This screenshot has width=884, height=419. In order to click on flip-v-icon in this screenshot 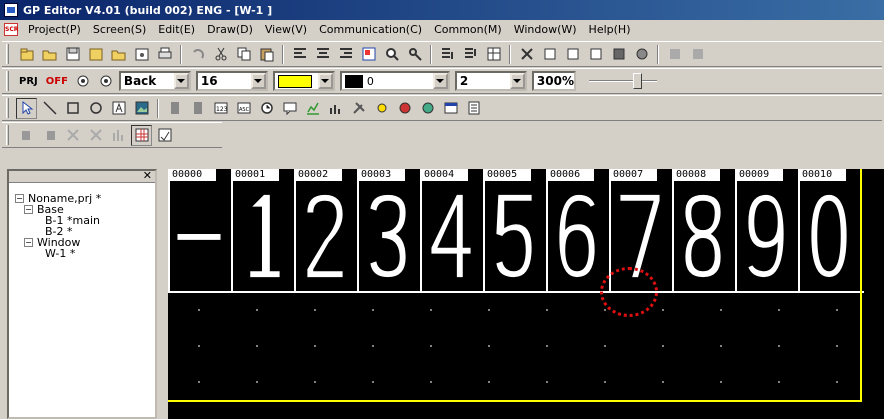, I will do `click(95, 135)`.